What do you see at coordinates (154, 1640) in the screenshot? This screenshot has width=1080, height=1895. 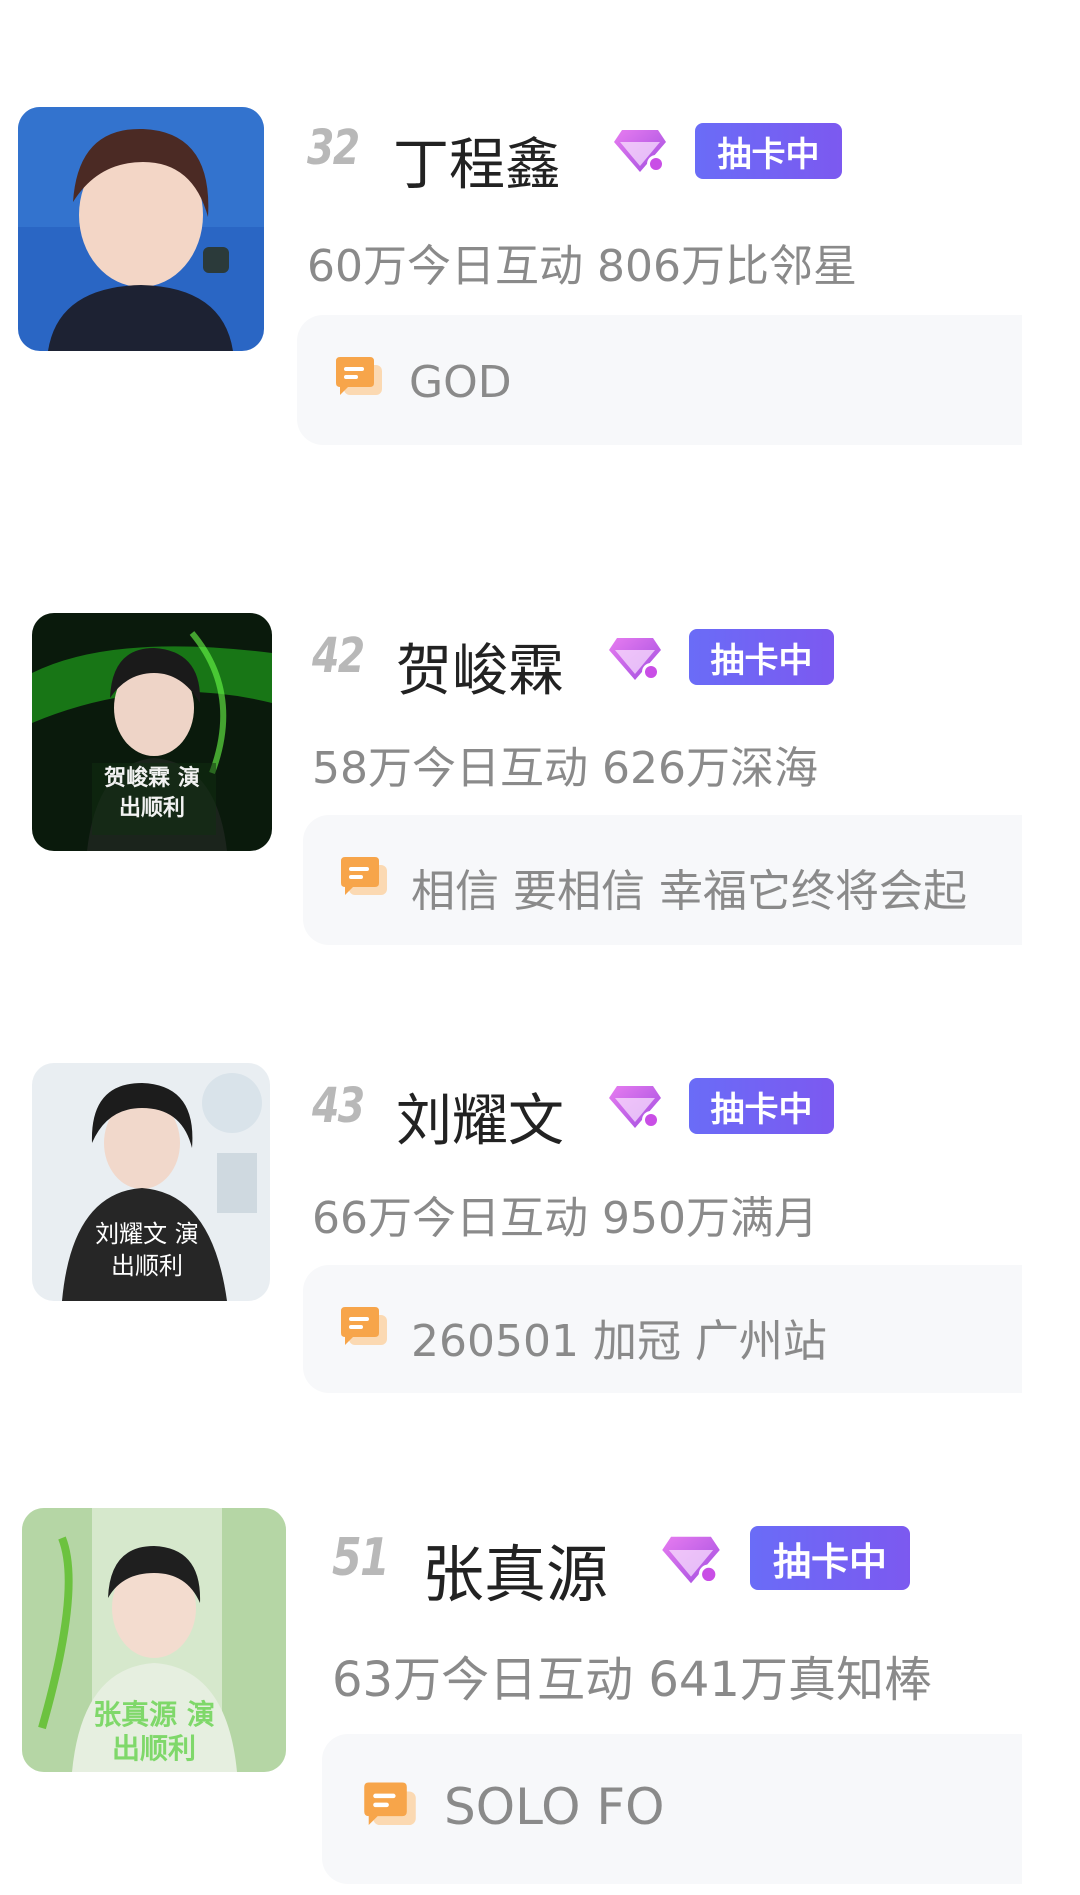 I see `avatar: 张真源 演出顺利` at bounding box center [154, 1640].